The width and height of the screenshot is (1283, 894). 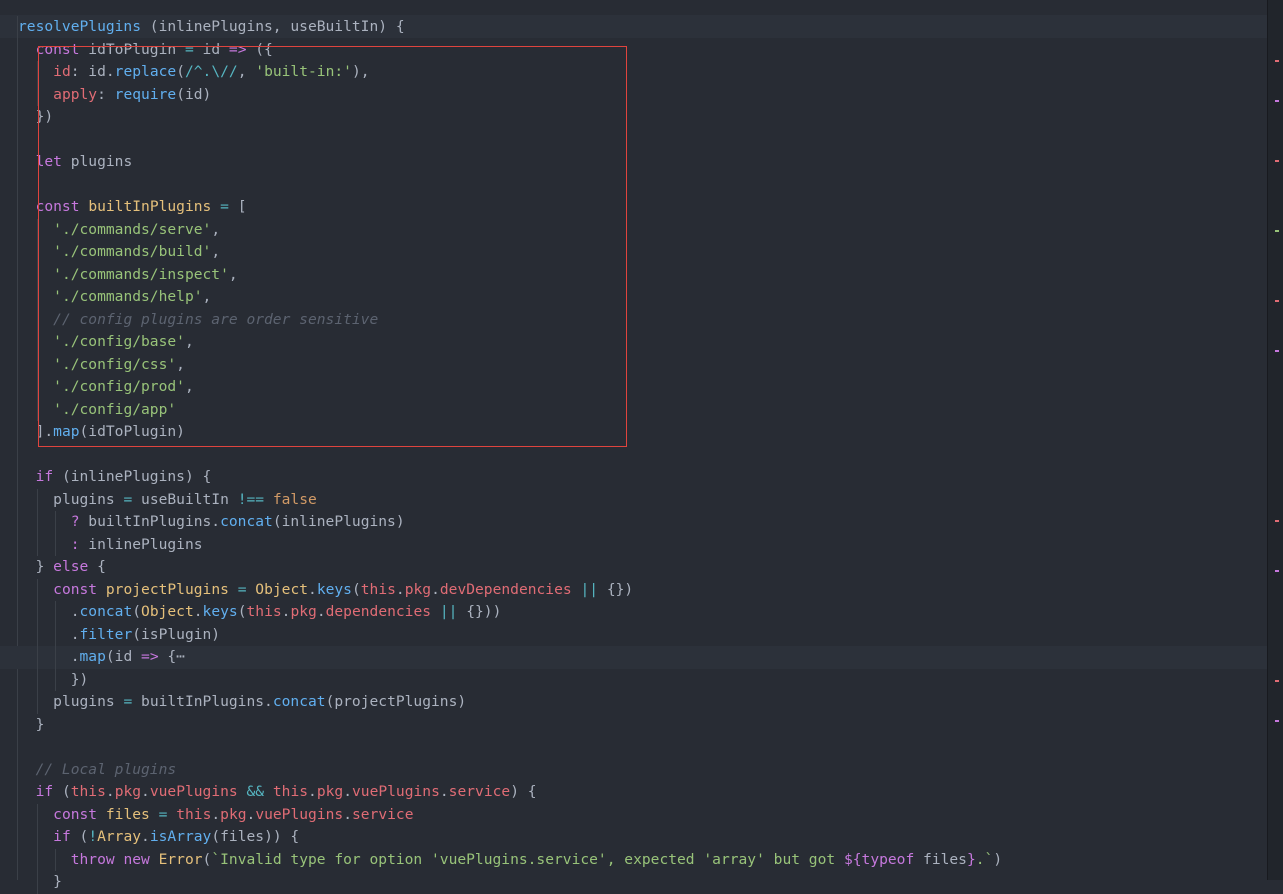 I want to click on code-token: else, so click(x=71, y=566).